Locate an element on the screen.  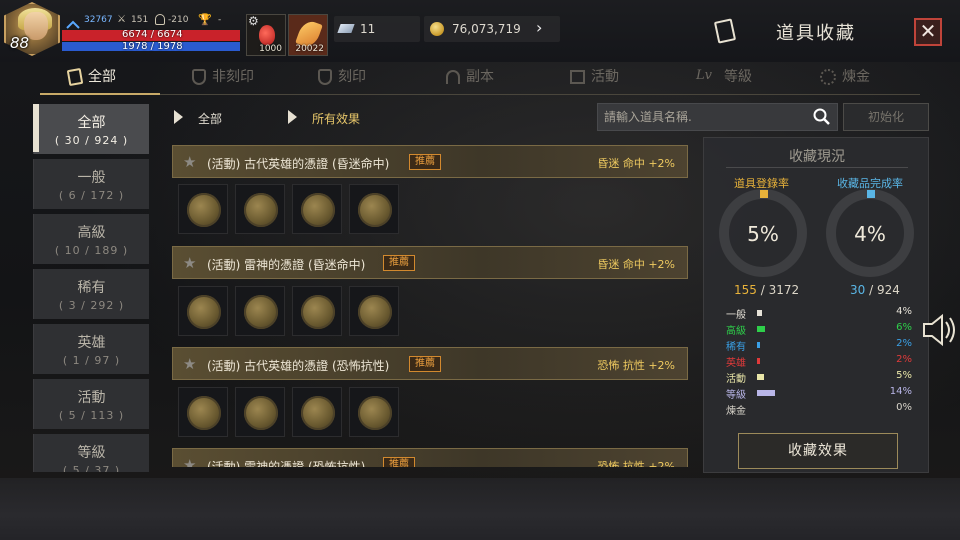
sidebar-item-rare: 稀有 ( 3 / 292 ) is located at coordinates (91, 294).